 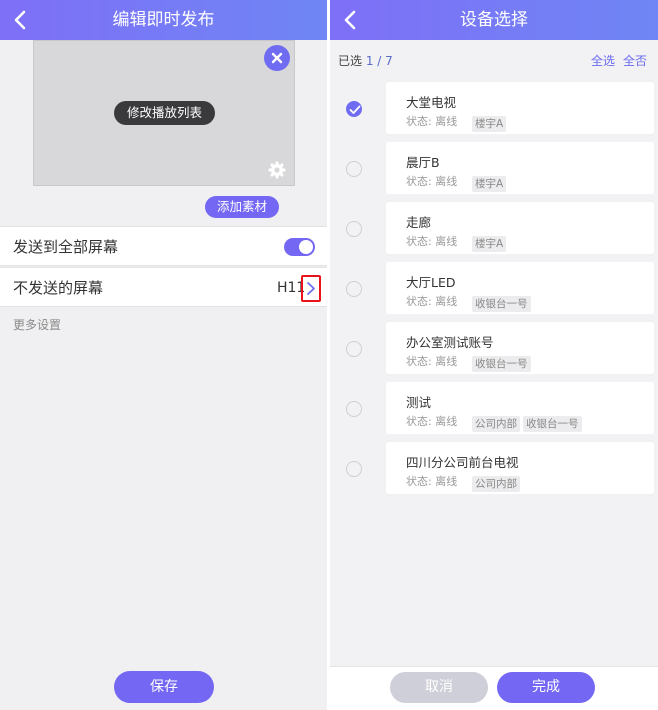 I want to click on device-card: 大厅LED 状态: 离线 收银台一号, so click(x=520, y=288).